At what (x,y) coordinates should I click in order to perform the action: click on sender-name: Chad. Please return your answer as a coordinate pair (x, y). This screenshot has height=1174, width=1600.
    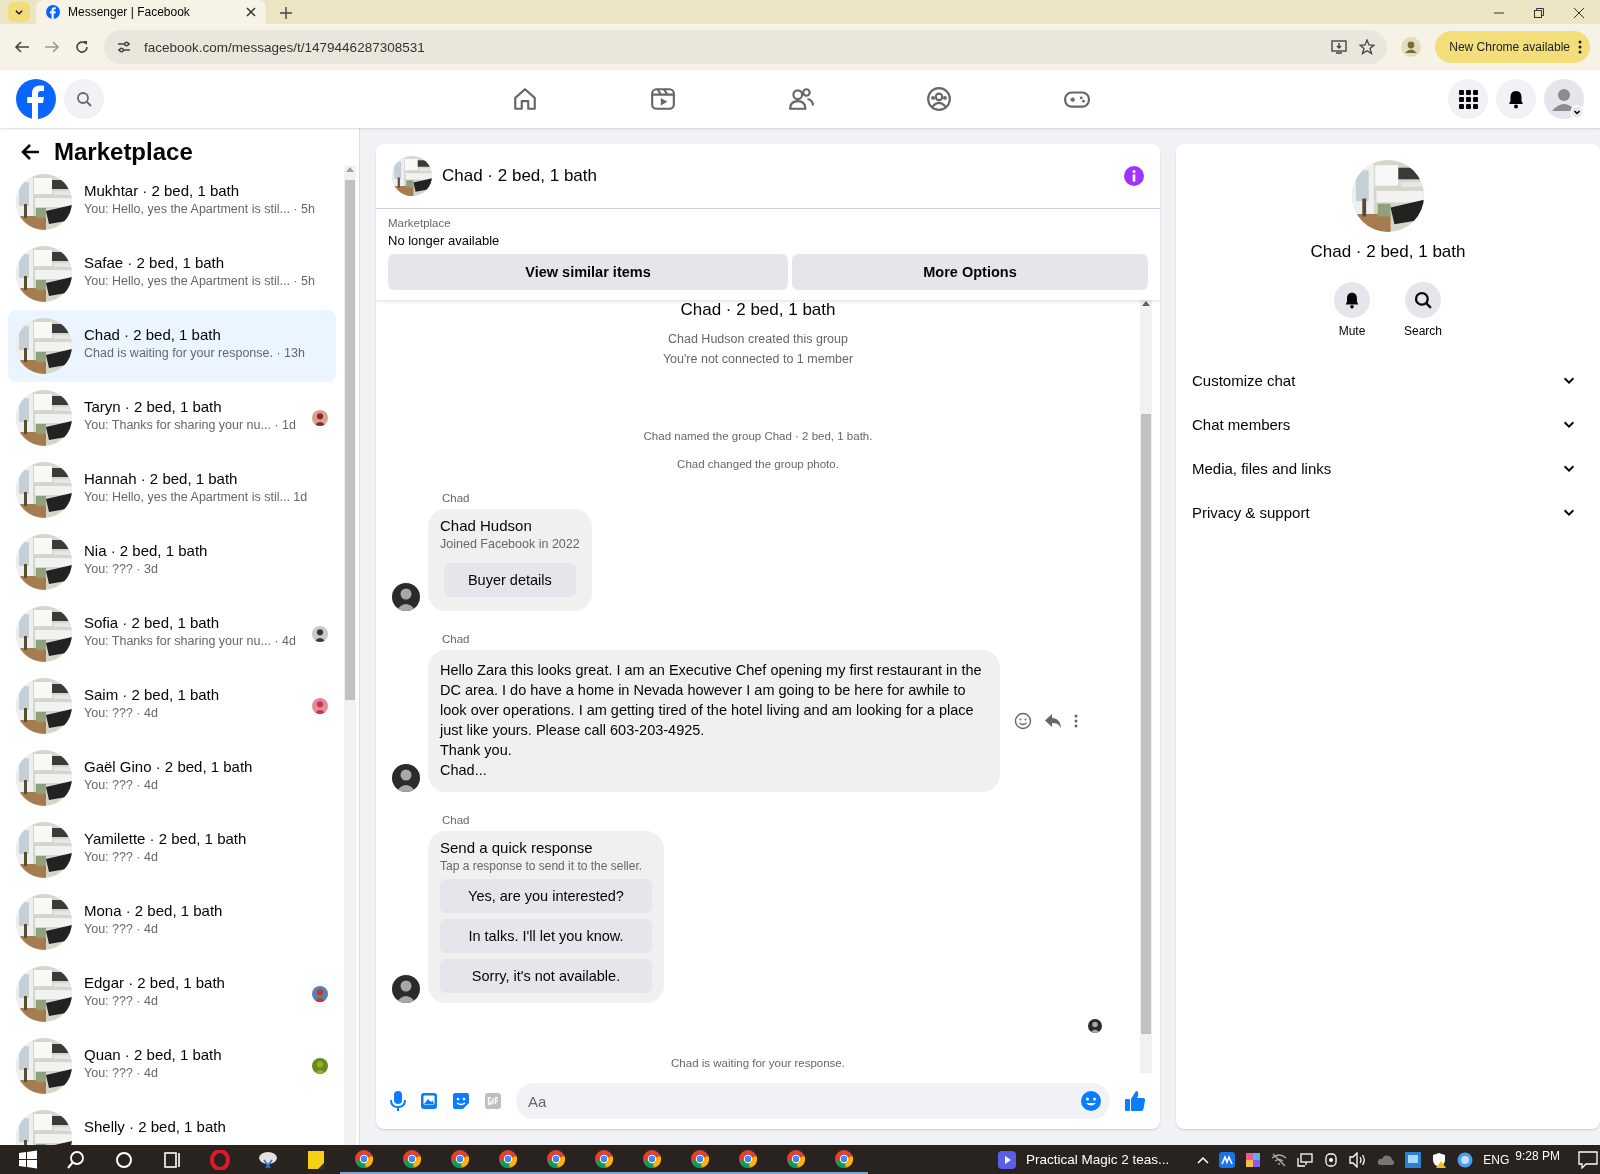
    Looking at the image, I should click on (456, 639).